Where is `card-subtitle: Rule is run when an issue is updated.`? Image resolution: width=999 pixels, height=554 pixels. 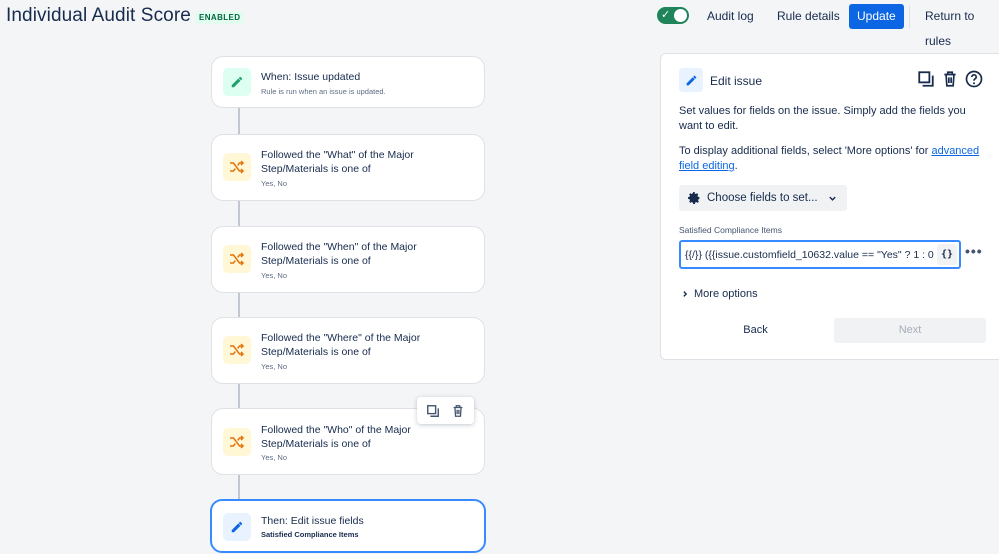 card-subtitle: Rule is run when an issue is updated. is located at coordinates (323, 91).